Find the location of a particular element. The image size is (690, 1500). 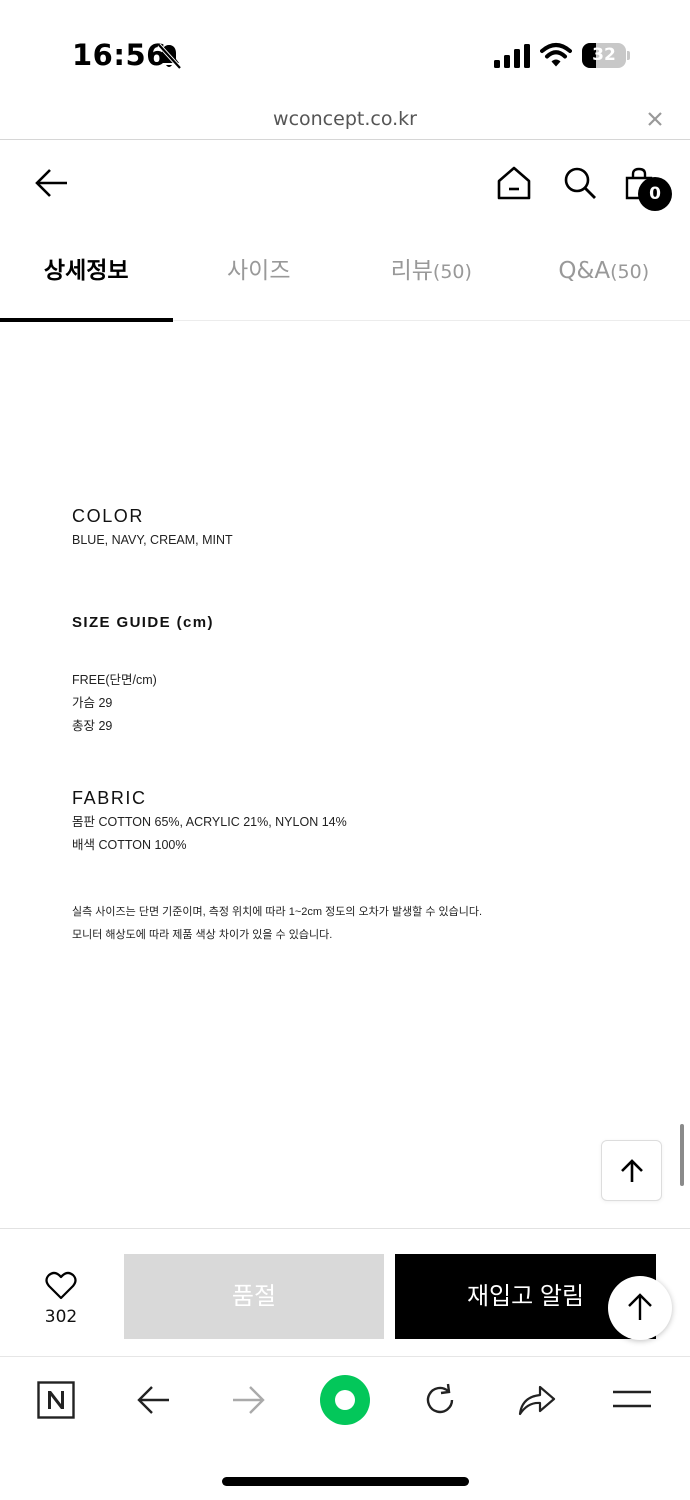

tab-qna: Q&A(50) is located at coordinates (604, 277).